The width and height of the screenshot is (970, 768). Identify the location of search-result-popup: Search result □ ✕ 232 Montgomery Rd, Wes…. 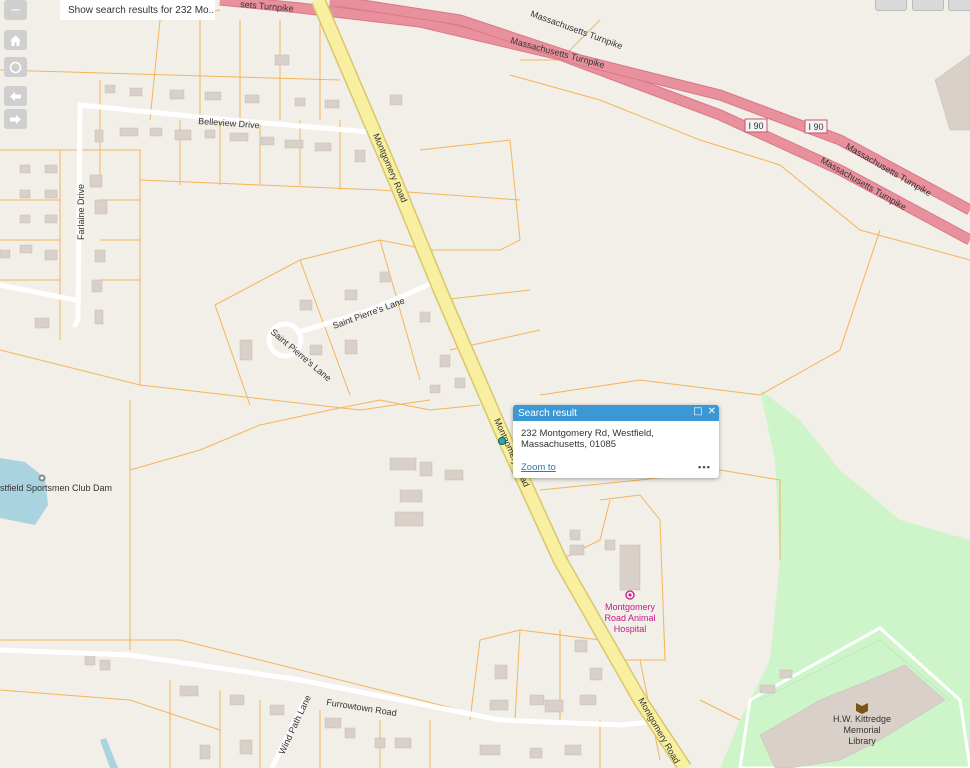
(616, 441).